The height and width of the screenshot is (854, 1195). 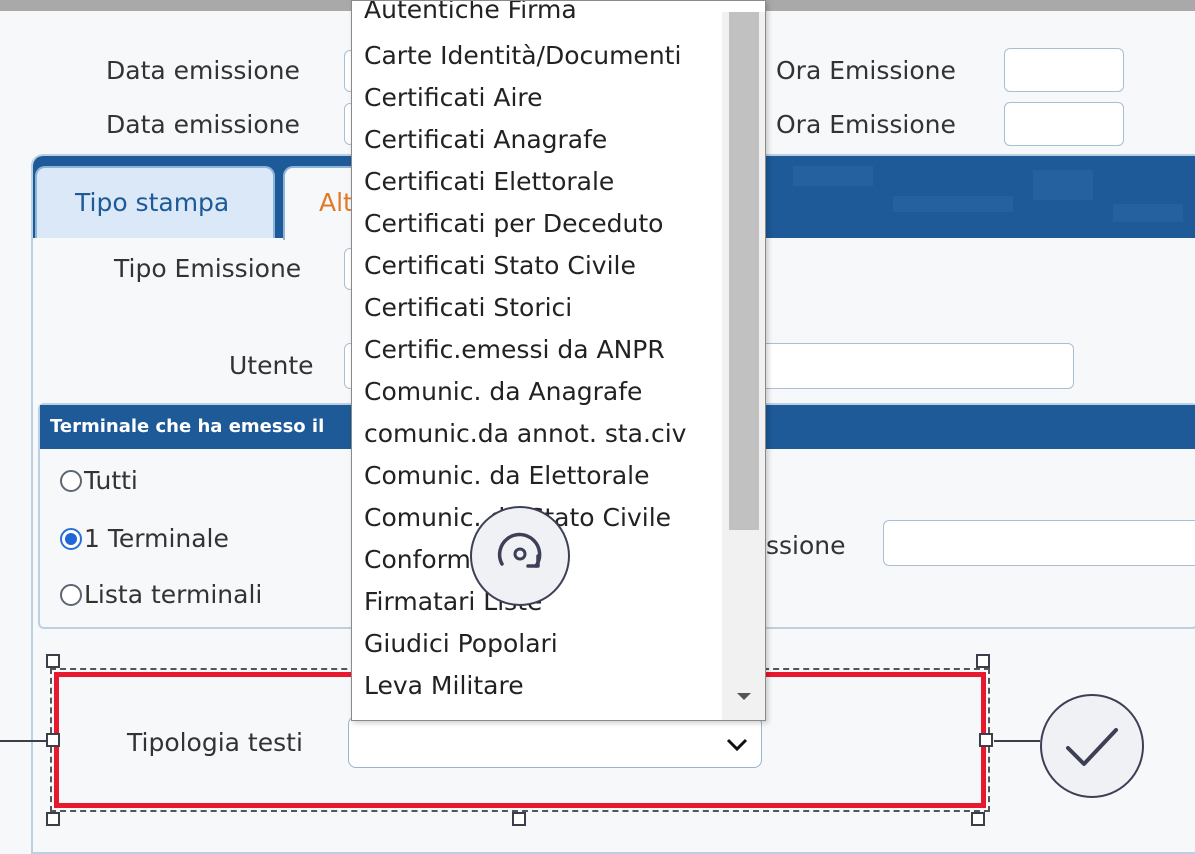 What do you see at coordinates (203, 70) in the screenshot?
I see `data-emissione-label-1: Data emissione` at bounding box center [203, 70].